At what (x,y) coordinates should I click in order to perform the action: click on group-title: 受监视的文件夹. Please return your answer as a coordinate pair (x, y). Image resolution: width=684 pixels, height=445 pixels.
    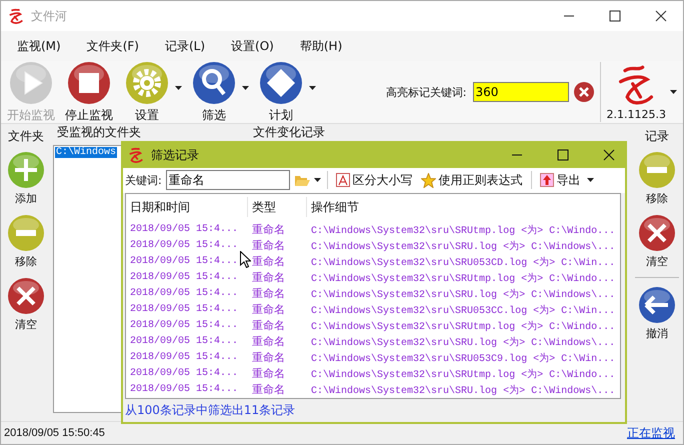
    Looking at the image, I should click on (99, 132).